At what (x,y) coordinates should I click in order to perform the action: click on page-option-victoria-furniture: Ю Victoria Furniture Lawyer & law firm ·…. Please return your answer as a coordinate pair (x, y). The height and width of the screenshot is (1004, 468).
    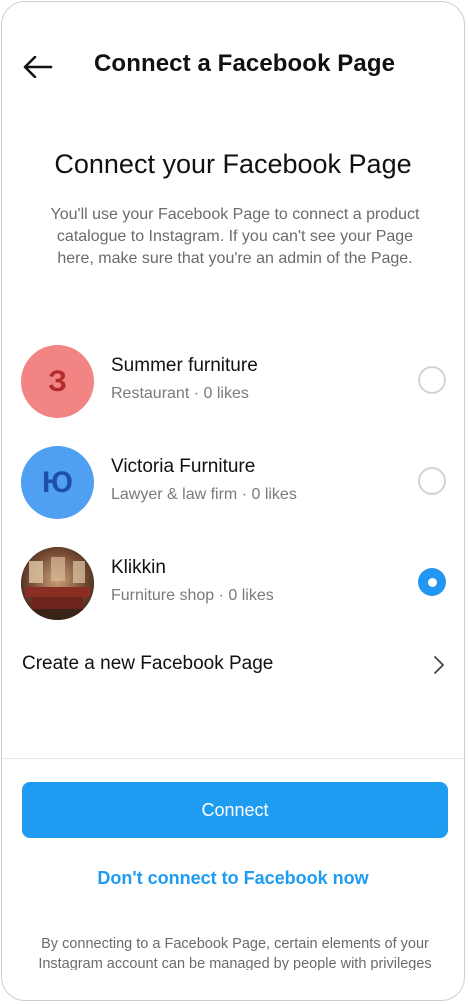
    Looking at the image, I should click on (233, 483).